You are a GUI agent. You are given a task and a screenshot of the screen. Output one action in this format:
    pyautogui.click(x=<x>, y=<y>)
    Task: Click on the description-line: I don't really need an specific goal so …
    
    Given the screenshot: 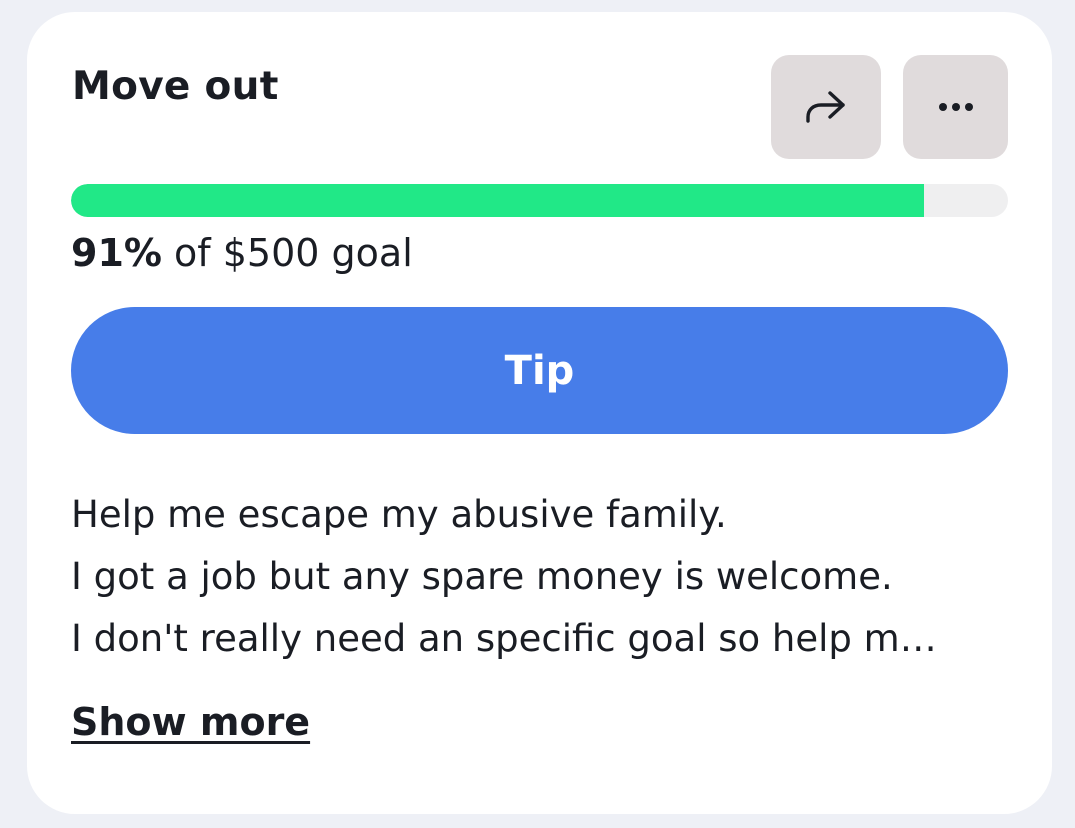 What is the action you would take?
    pyautogui.click(x=504, y=638)
    